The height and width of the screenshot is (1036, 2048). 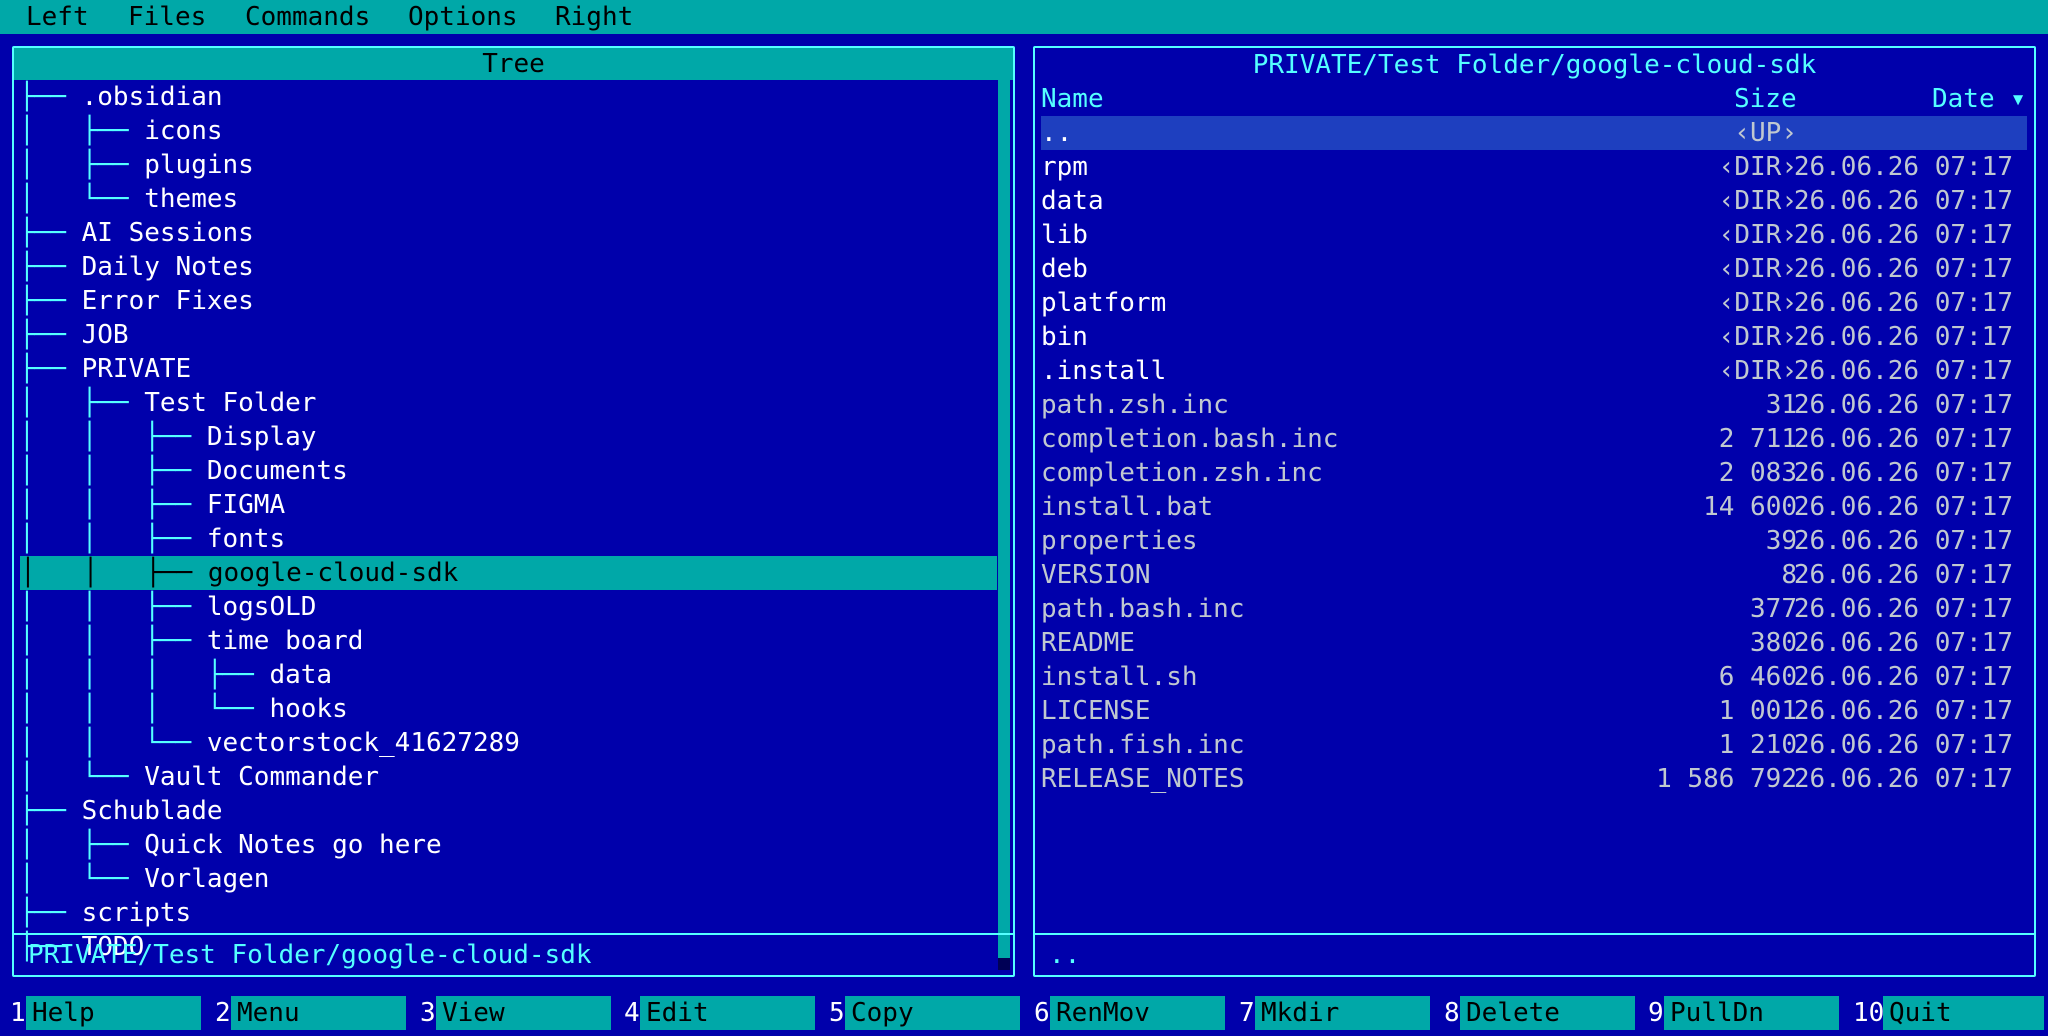 I want to click on file-name: VERSION, so click(x=1096, y=575).